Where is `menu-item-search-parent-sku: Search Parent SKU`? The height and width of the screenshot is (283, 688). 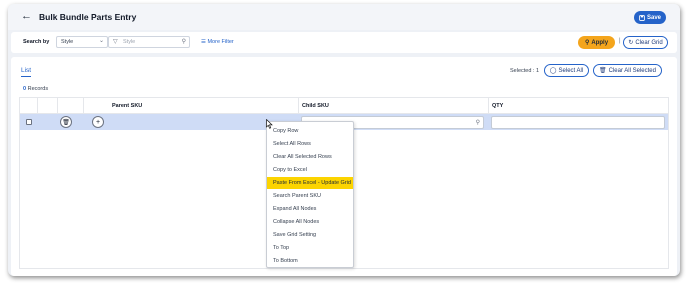
menu-item-search-parent-sku: Search Parent SKU is located at coordinates (310, 196).